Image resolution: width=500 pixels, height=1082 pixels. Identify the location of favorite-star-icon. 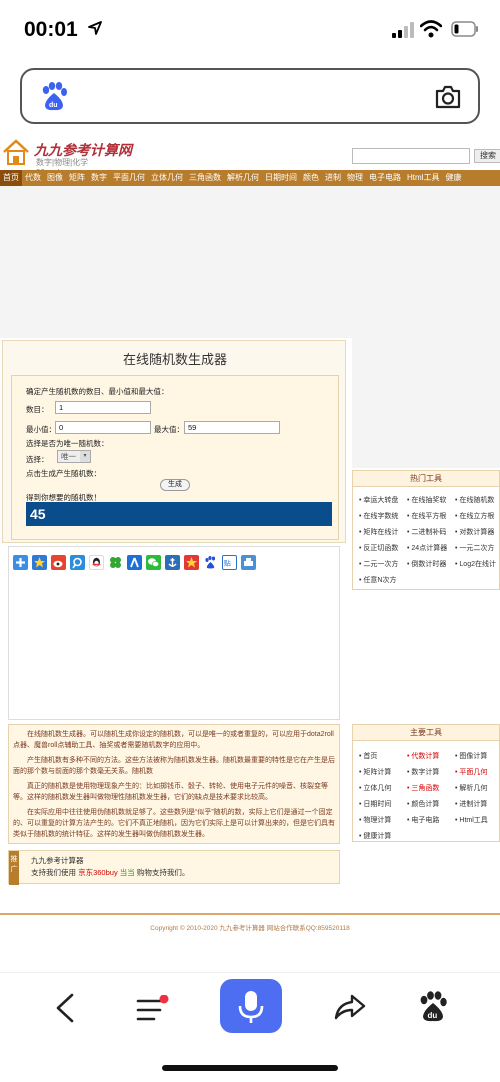
(39, 562).